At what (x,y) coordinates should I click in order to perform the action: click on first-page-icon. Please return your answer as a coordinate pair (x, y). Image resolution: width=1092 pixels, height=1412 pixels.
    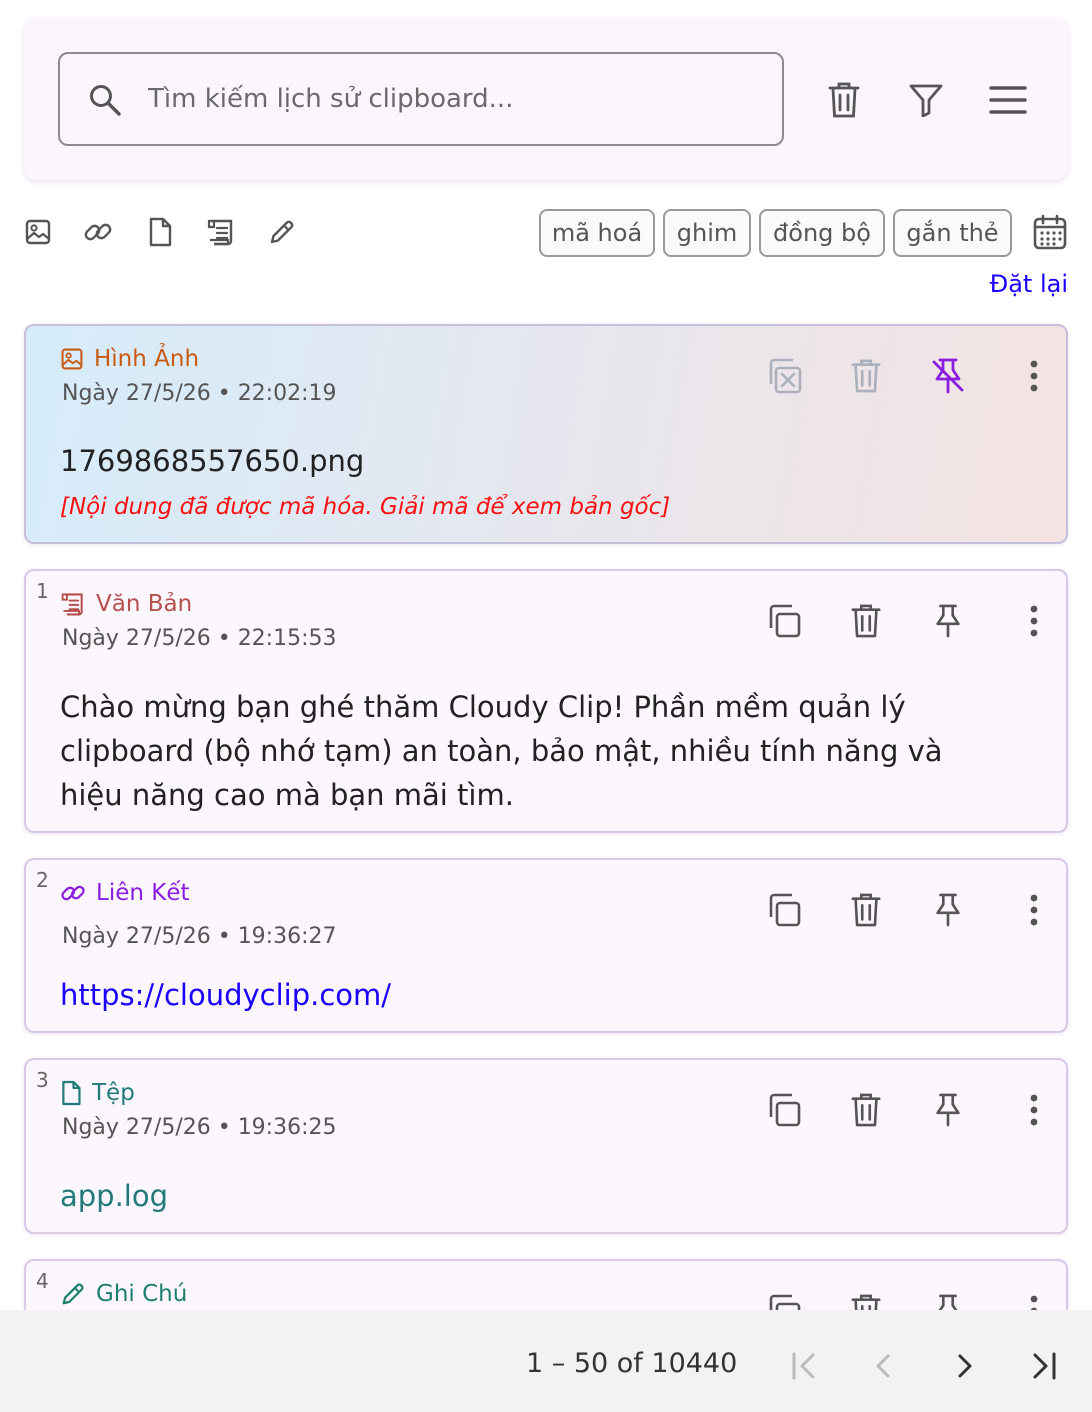
    Looking at the image, I should click on (804, 1366).